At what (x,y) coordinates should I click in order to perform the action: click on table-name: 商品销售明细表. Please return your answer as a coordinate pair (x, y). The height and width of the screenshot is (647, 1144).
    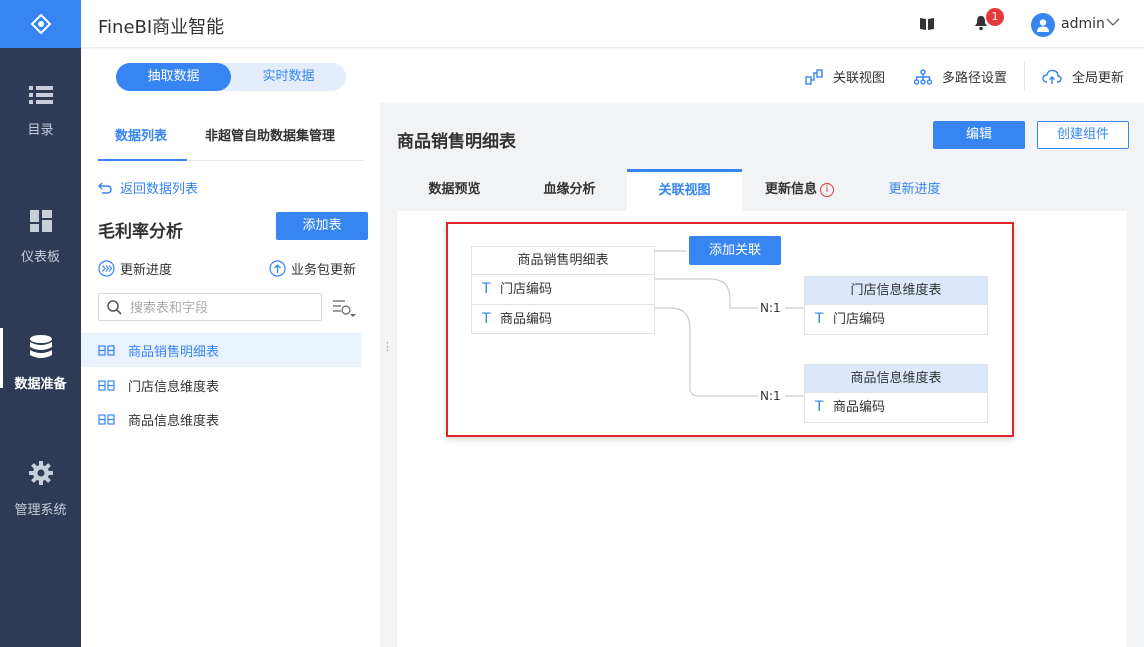
    Looking at the image, I should click on (174, 352).